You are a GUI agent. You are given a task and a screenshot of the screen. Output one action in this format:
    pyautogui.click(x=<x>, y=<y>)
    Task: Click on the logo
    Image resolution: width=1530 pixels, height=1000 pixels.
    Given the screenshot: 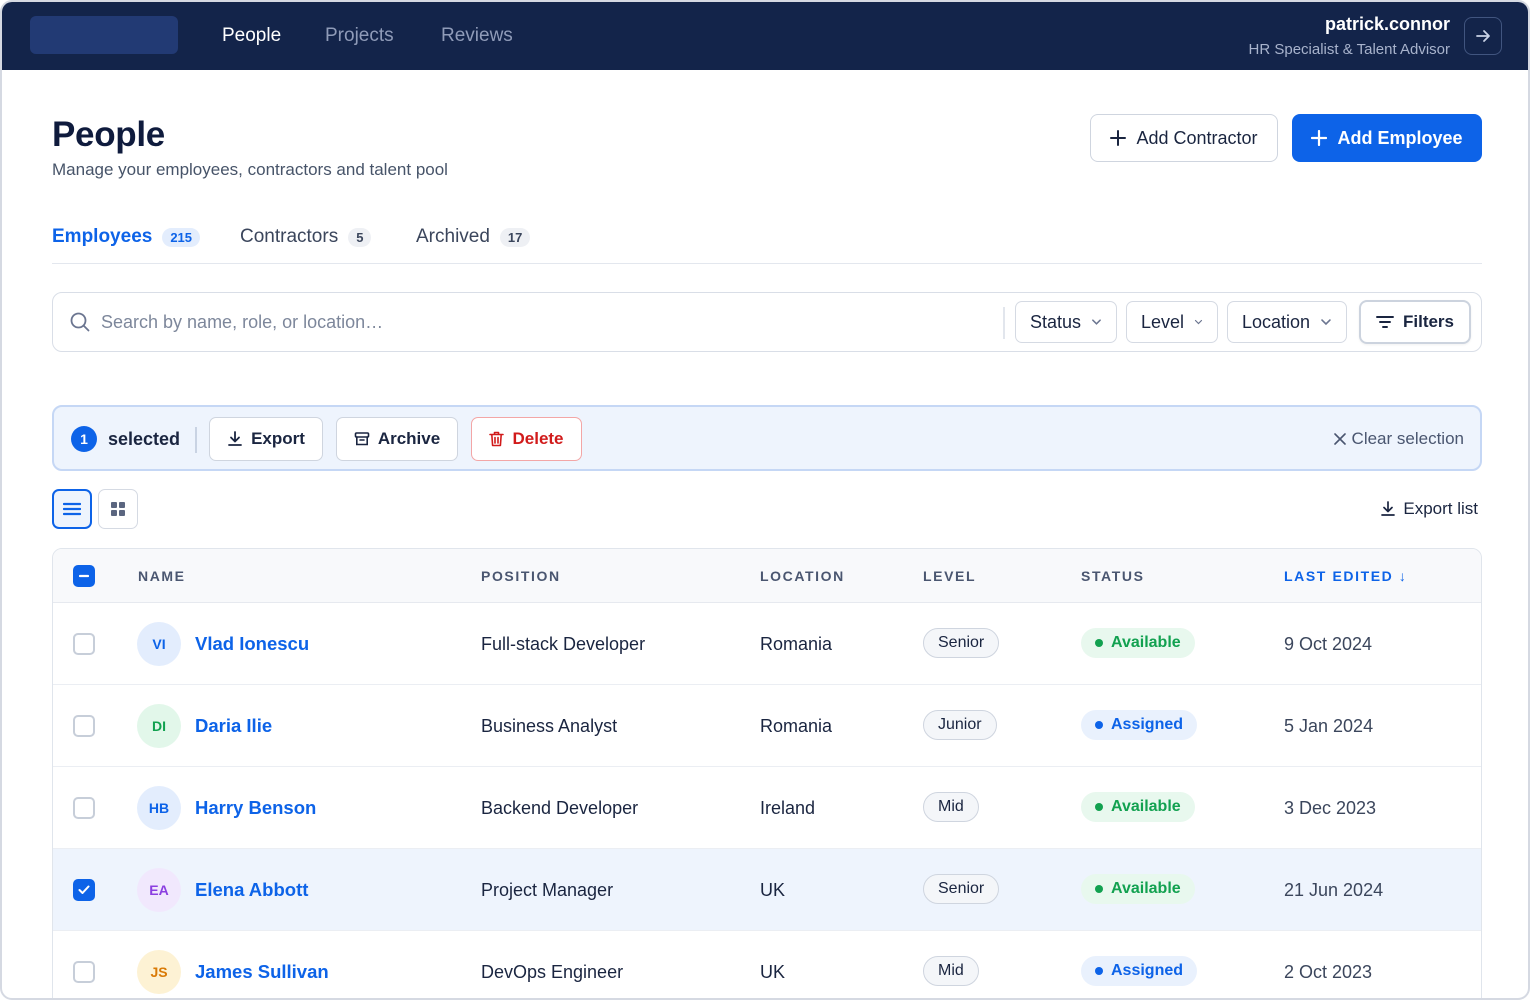 What is the action you would take?
    pyautogui.click(x=104, y=35)
    